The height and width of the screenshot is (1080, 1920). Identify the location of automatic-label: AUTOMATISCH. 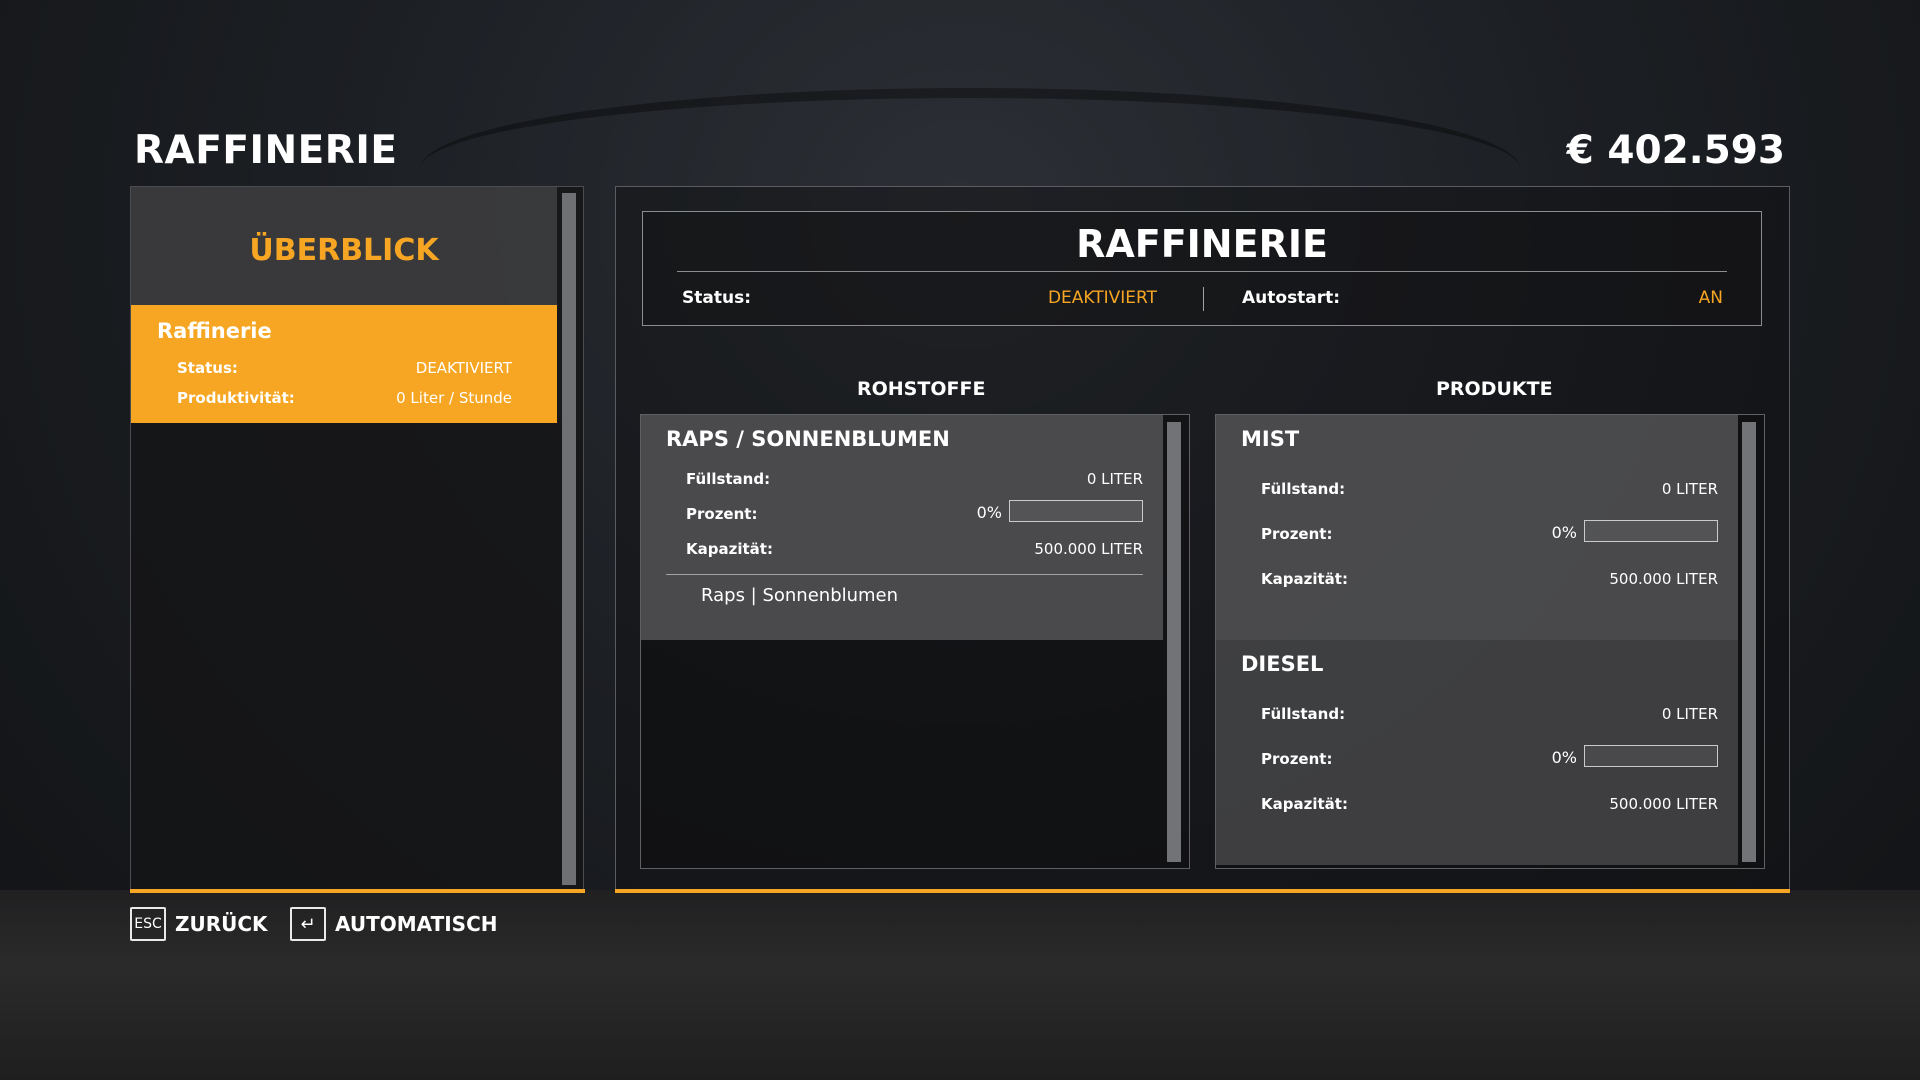
(416, 924).